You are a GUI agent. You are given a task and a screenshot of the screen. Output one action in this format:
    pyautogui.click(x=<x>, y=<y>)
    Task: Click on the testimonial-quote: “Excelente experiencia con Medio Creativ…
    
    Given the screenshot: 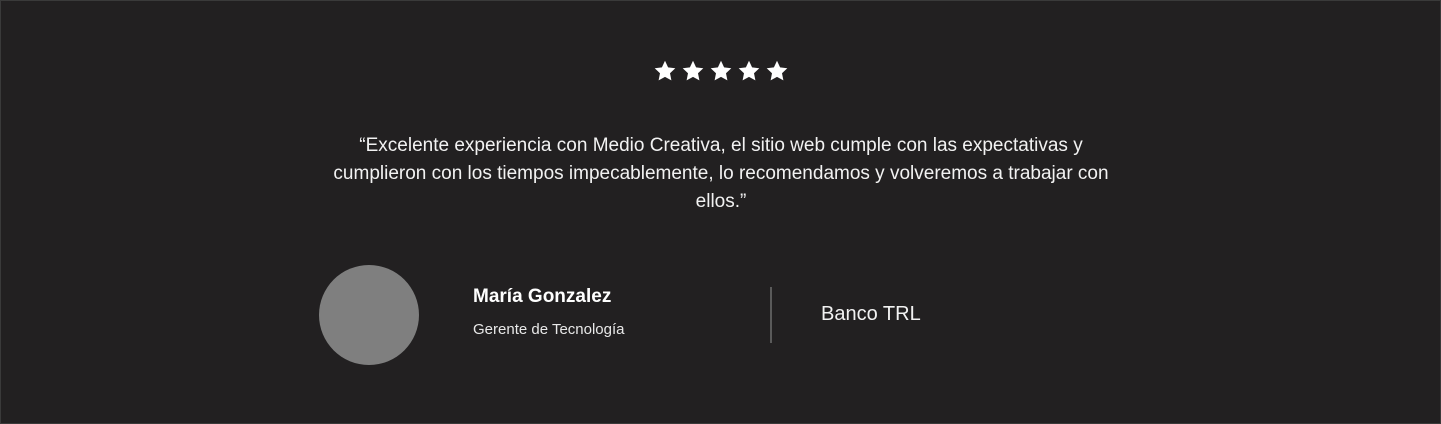 What is the action you would take?
    pyautogui.click(x=721, y=173)
    